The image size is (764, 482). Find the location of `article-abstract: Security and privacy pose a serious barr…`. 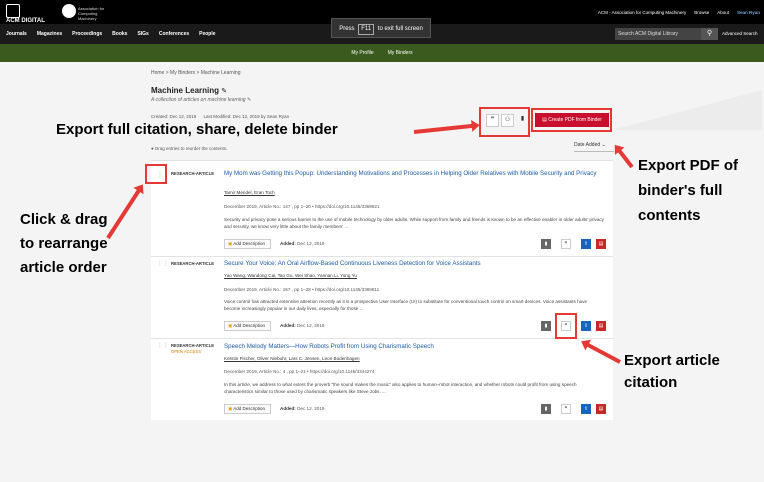

article-abstract: Security and privacy pose a serious barr… is located at coordinates (414, 223).